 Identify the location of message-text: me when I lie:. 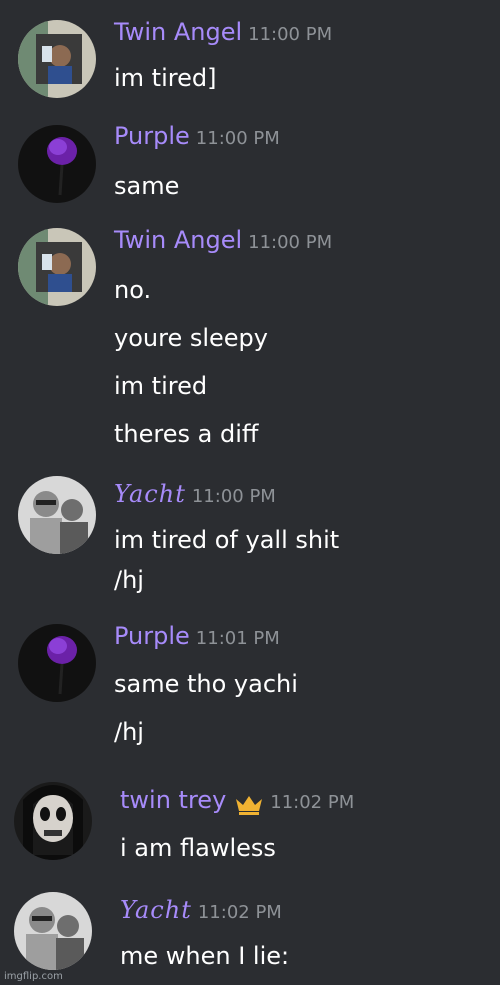
(205, 956).